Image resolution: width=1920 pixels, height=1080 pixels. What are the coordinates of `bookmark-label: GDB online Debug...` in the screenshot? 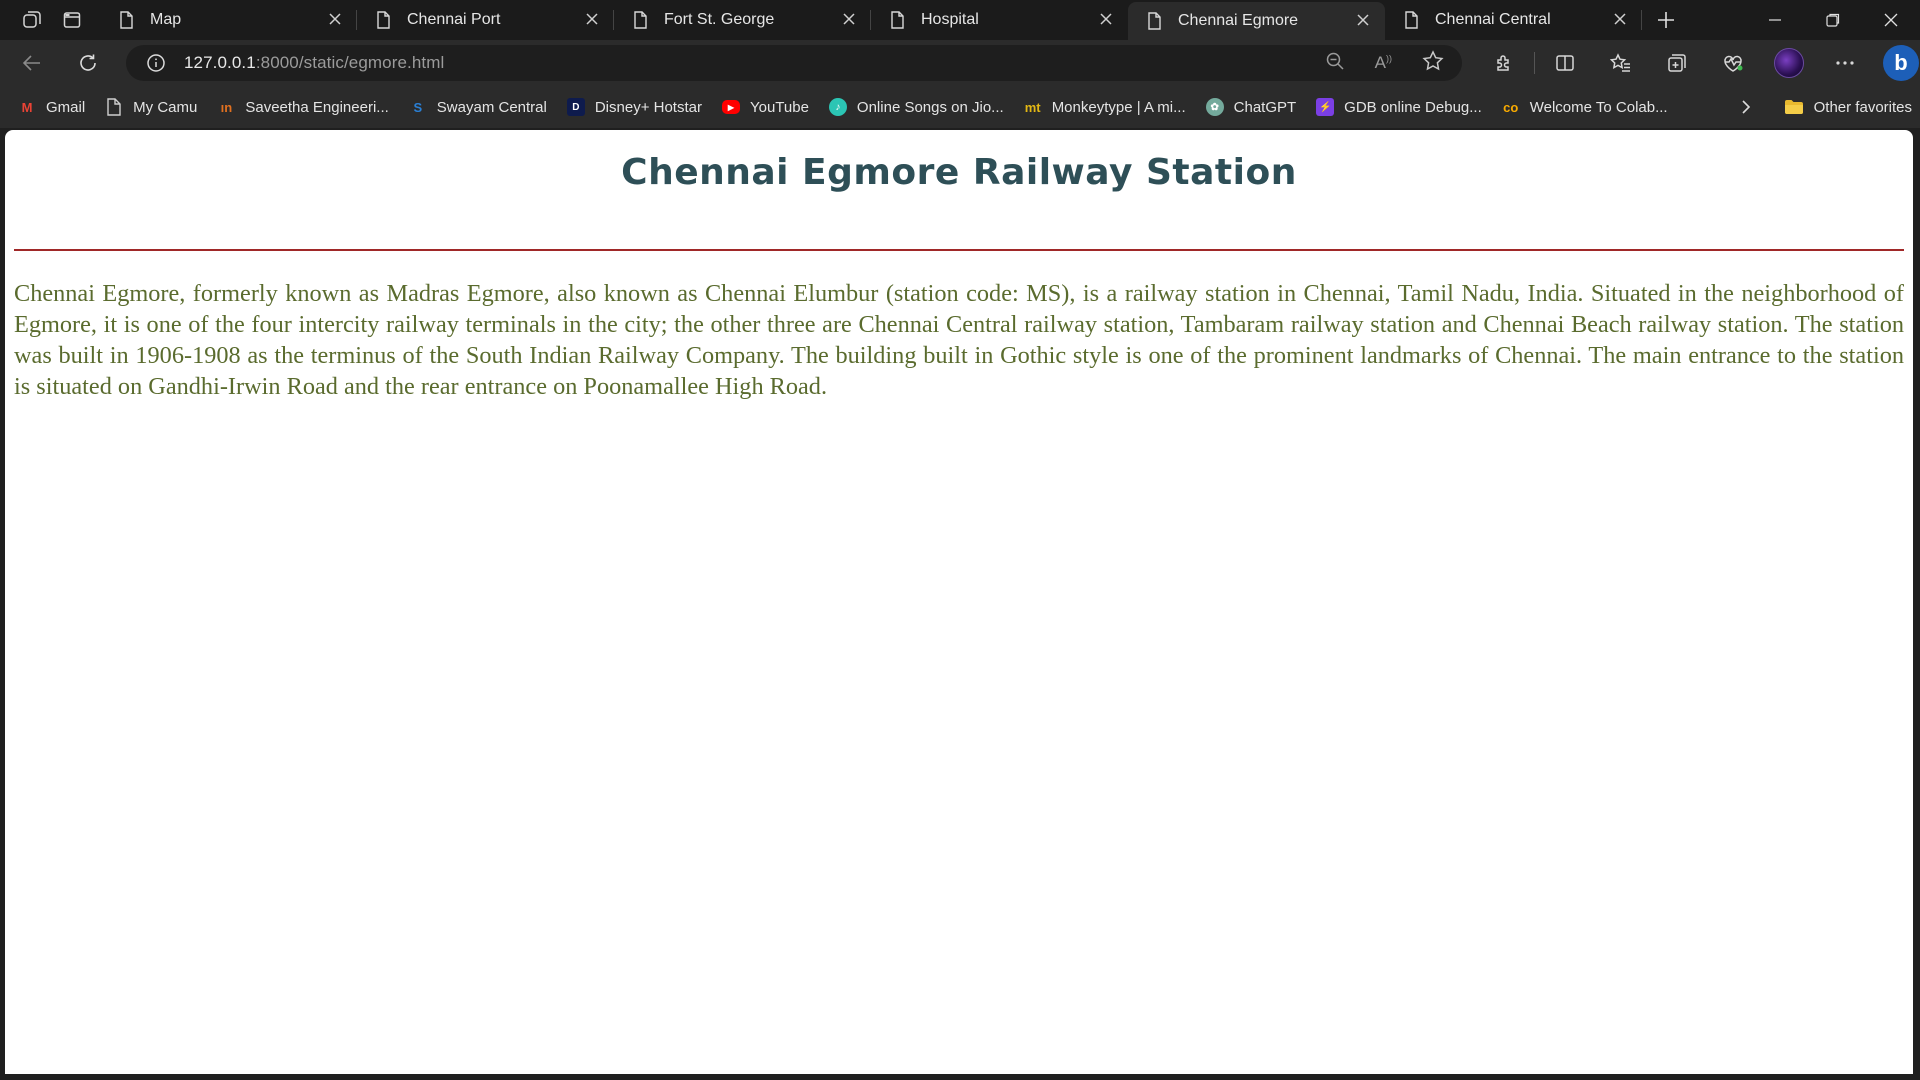 It's located at (1413, 107).